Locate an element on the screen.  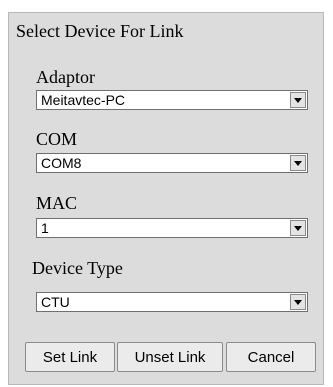
device-type-dropdown-button is located at coordinates (298, 302).